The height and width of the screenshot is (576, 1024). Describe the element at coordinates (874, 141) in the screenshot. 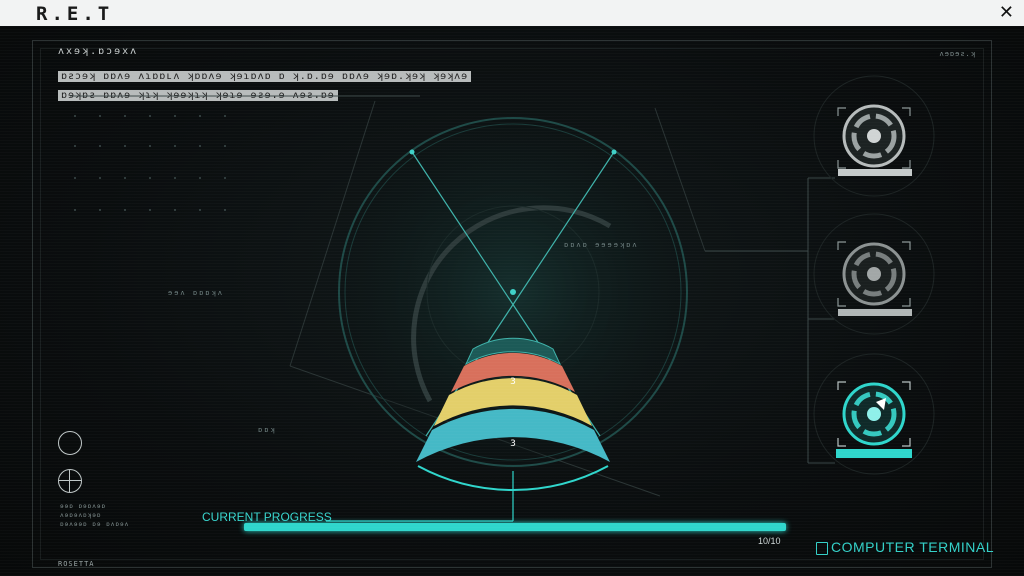

I see `option-1-button` at that location.